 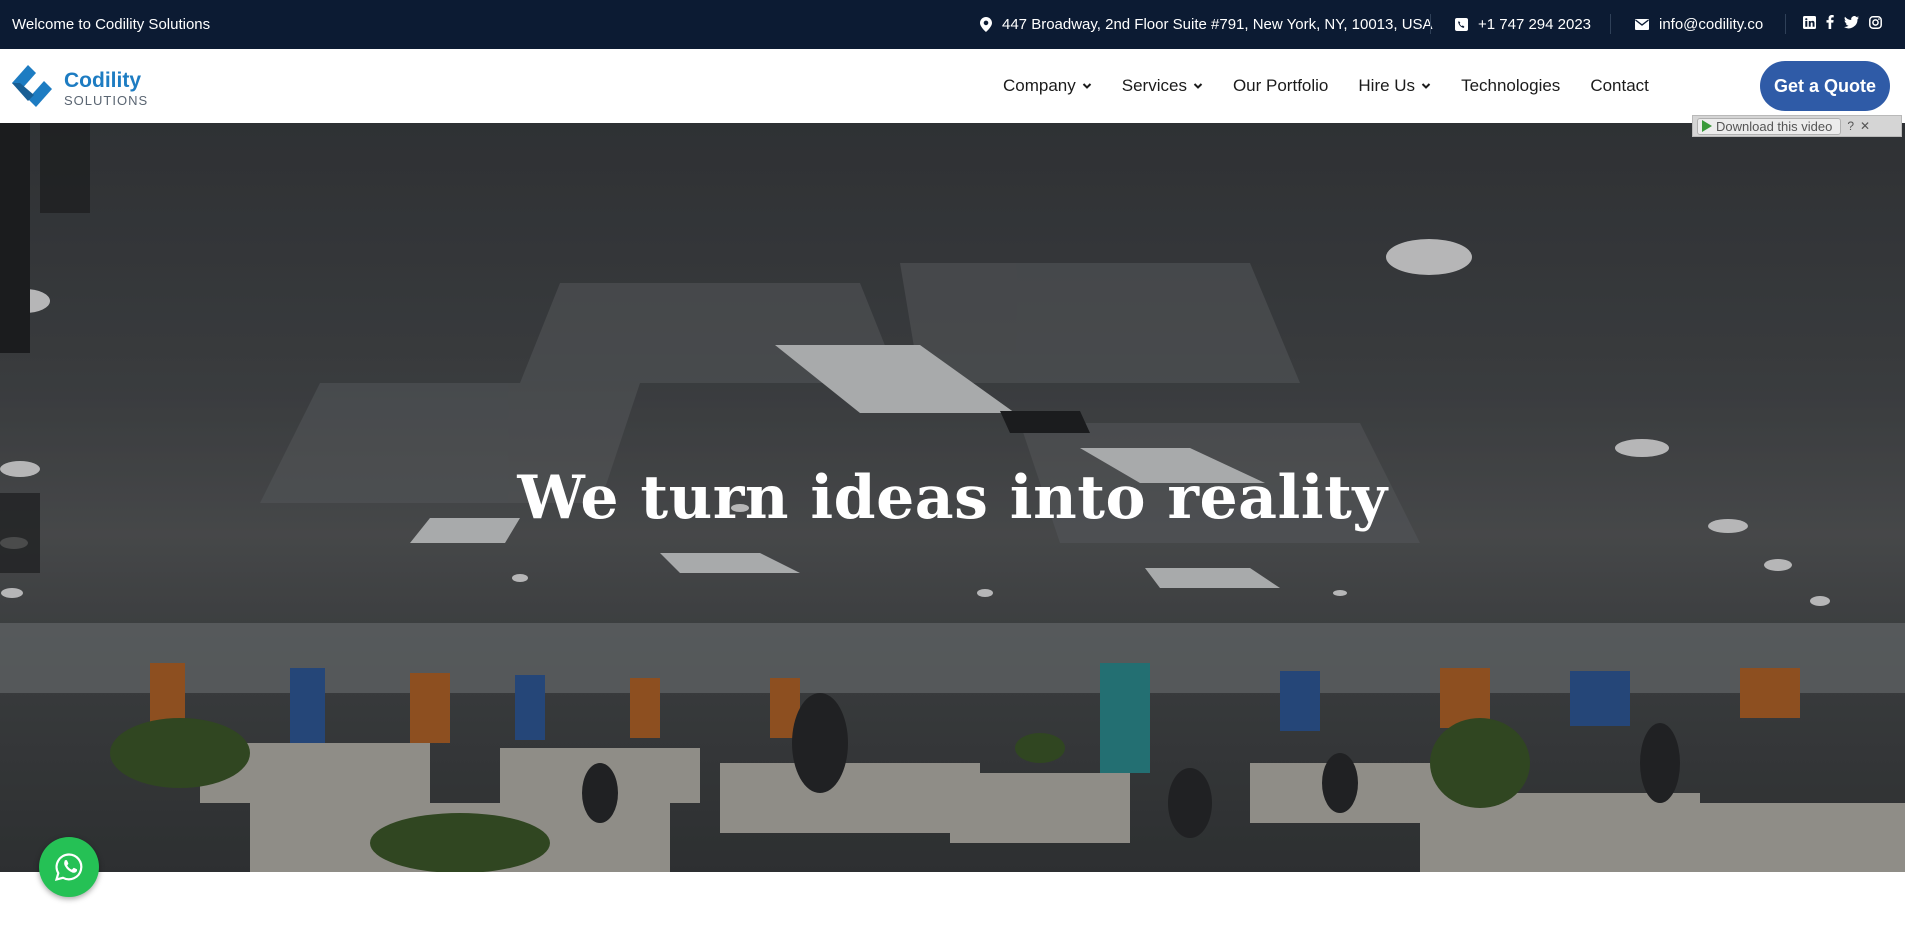 What do you see at coordinates (32, 88) in the screenshot?
I see `logo-mark-icon` at bounding box center [32, 88].